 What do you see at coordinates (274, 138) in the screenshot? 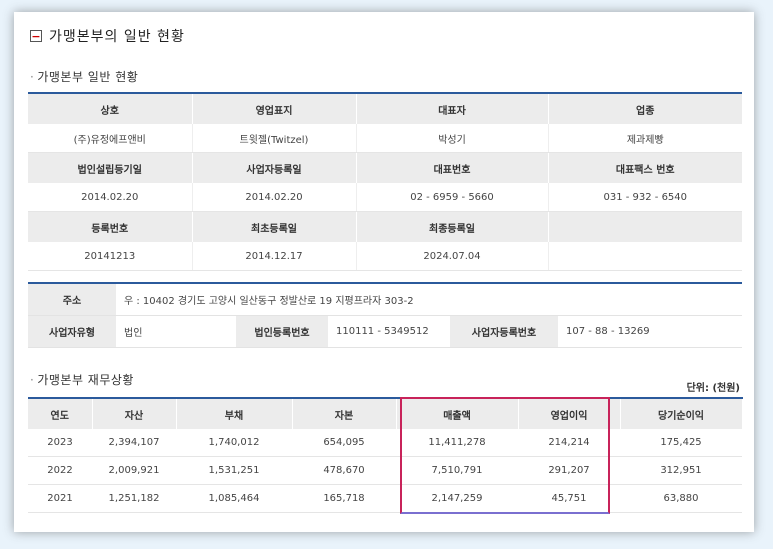
I see `value-cell: 트윗젤(Twitzel)` at bounding box center [274, 138].